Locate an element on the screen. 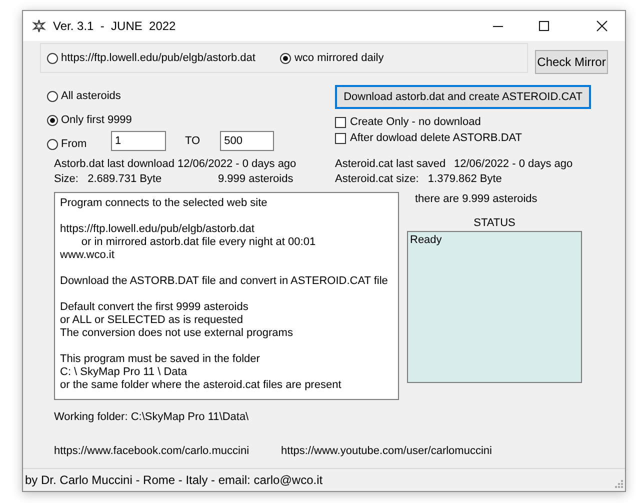 This screenshot has height=503, width=643. to-field: 500 is located at coordinates (247, 141).